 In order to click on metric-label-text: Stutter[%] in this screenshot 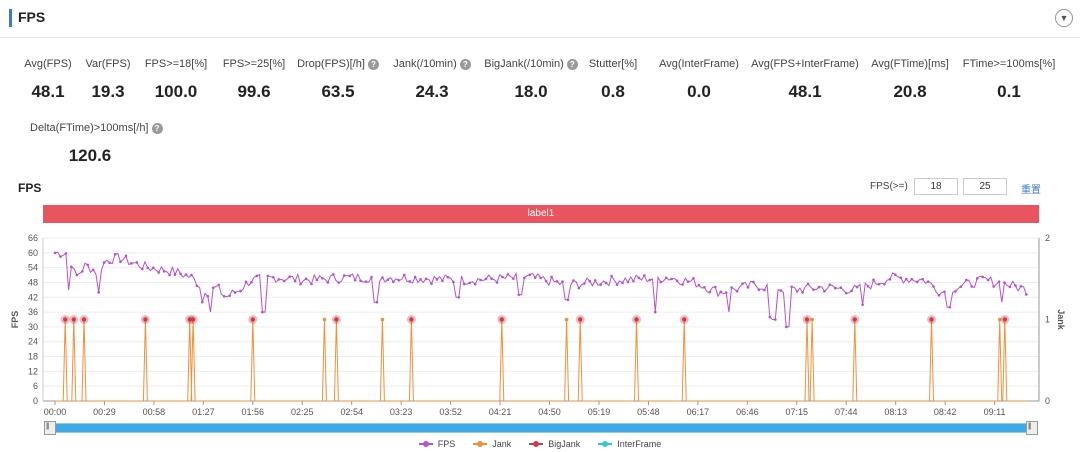, I will do `click(613, 64)`.